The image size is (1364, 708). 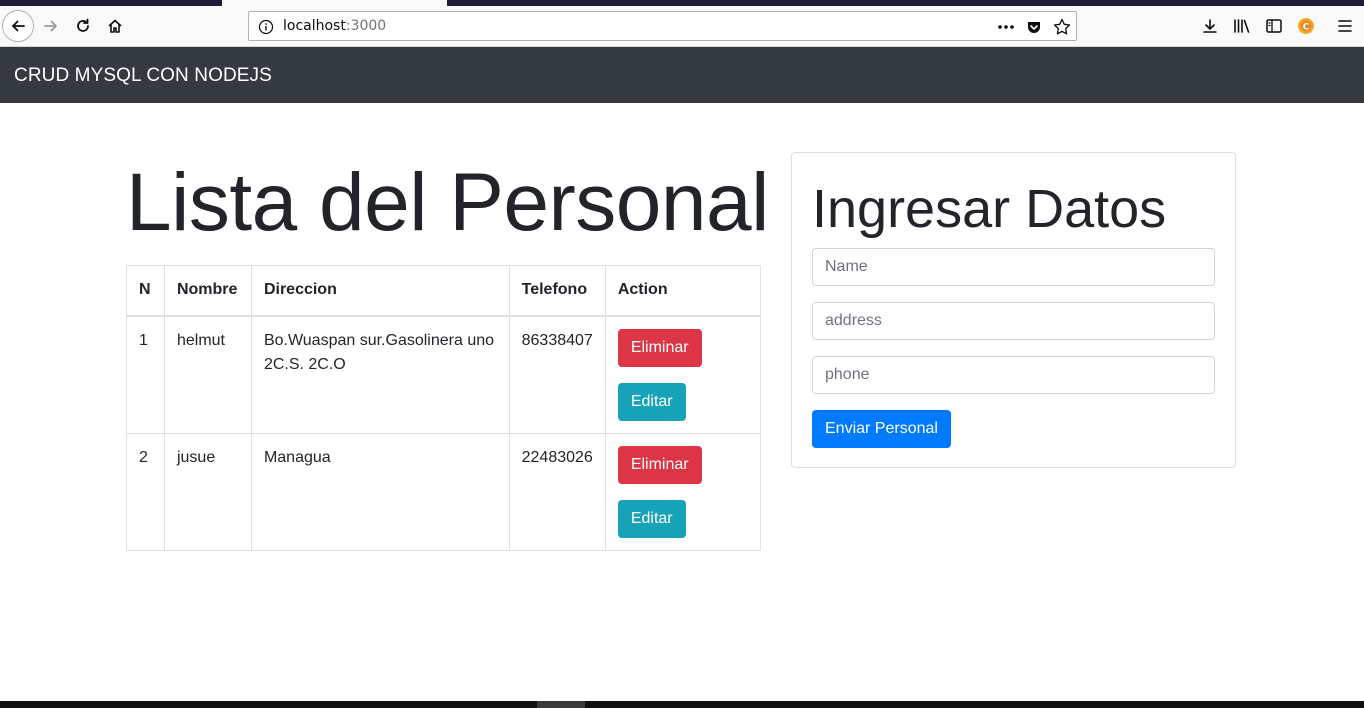 I want to click on address-input, so click(x=1013, y=321).